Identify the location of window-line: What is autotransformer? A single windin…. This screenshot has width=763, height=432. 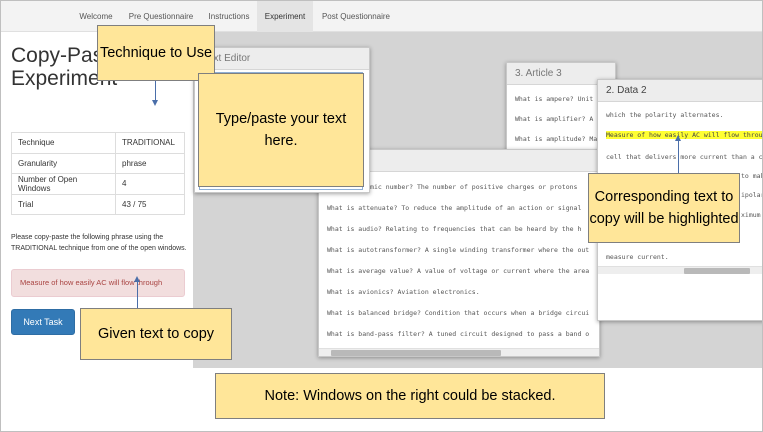
(458, 250).